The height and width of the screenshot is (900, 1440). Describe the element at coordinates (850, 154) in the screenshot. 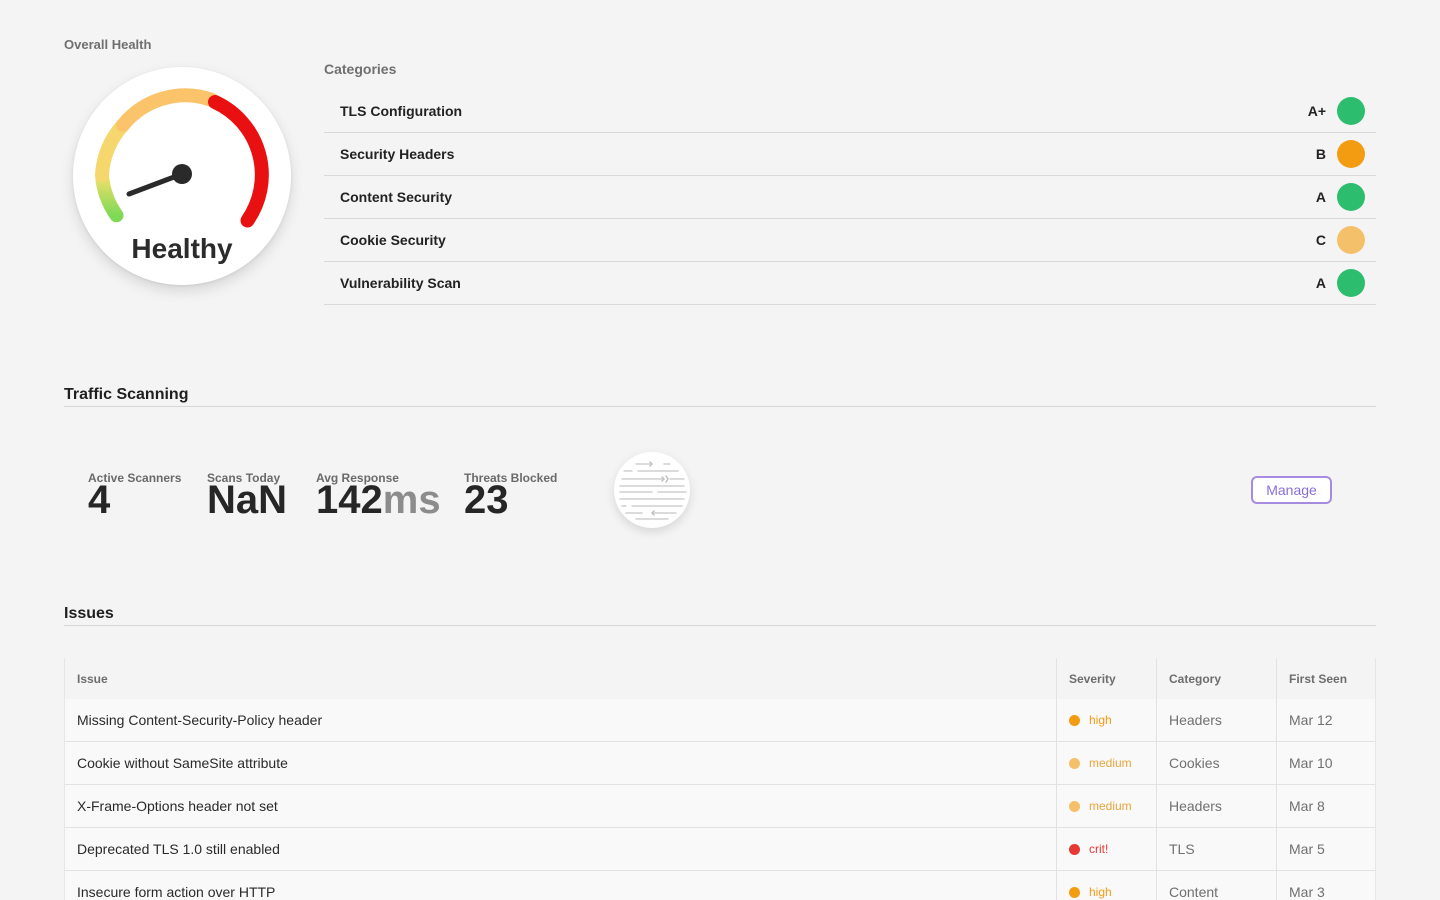

I see `category-row-security-headers: Security Headers B` at that location.